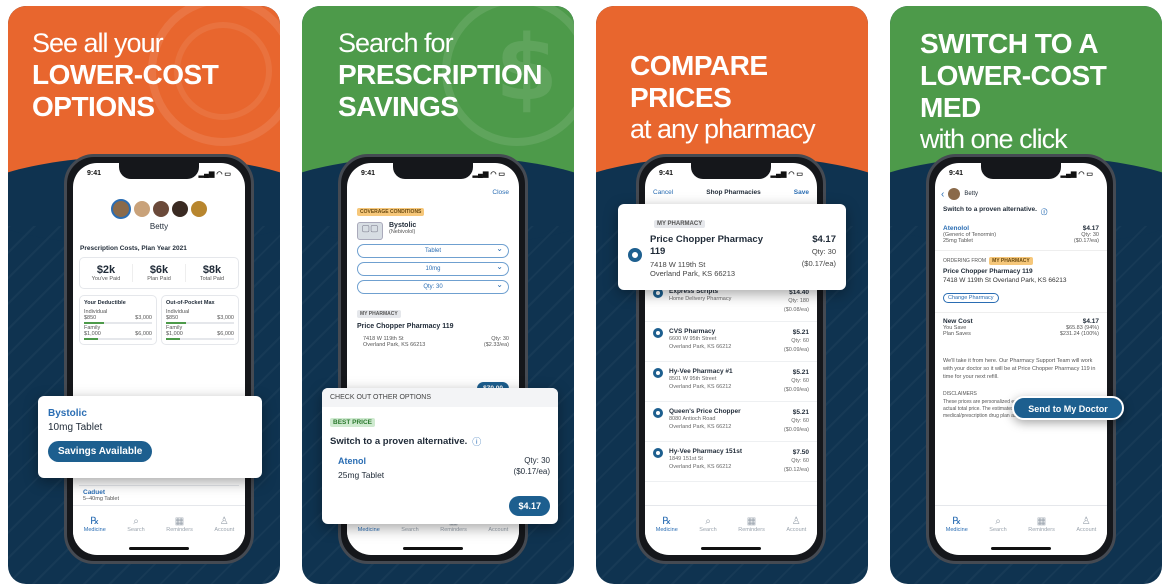  What do you see at coordinates (635, 255) in the screenshot?
I see `radio-button-selected` at bounding box center [635, 255].